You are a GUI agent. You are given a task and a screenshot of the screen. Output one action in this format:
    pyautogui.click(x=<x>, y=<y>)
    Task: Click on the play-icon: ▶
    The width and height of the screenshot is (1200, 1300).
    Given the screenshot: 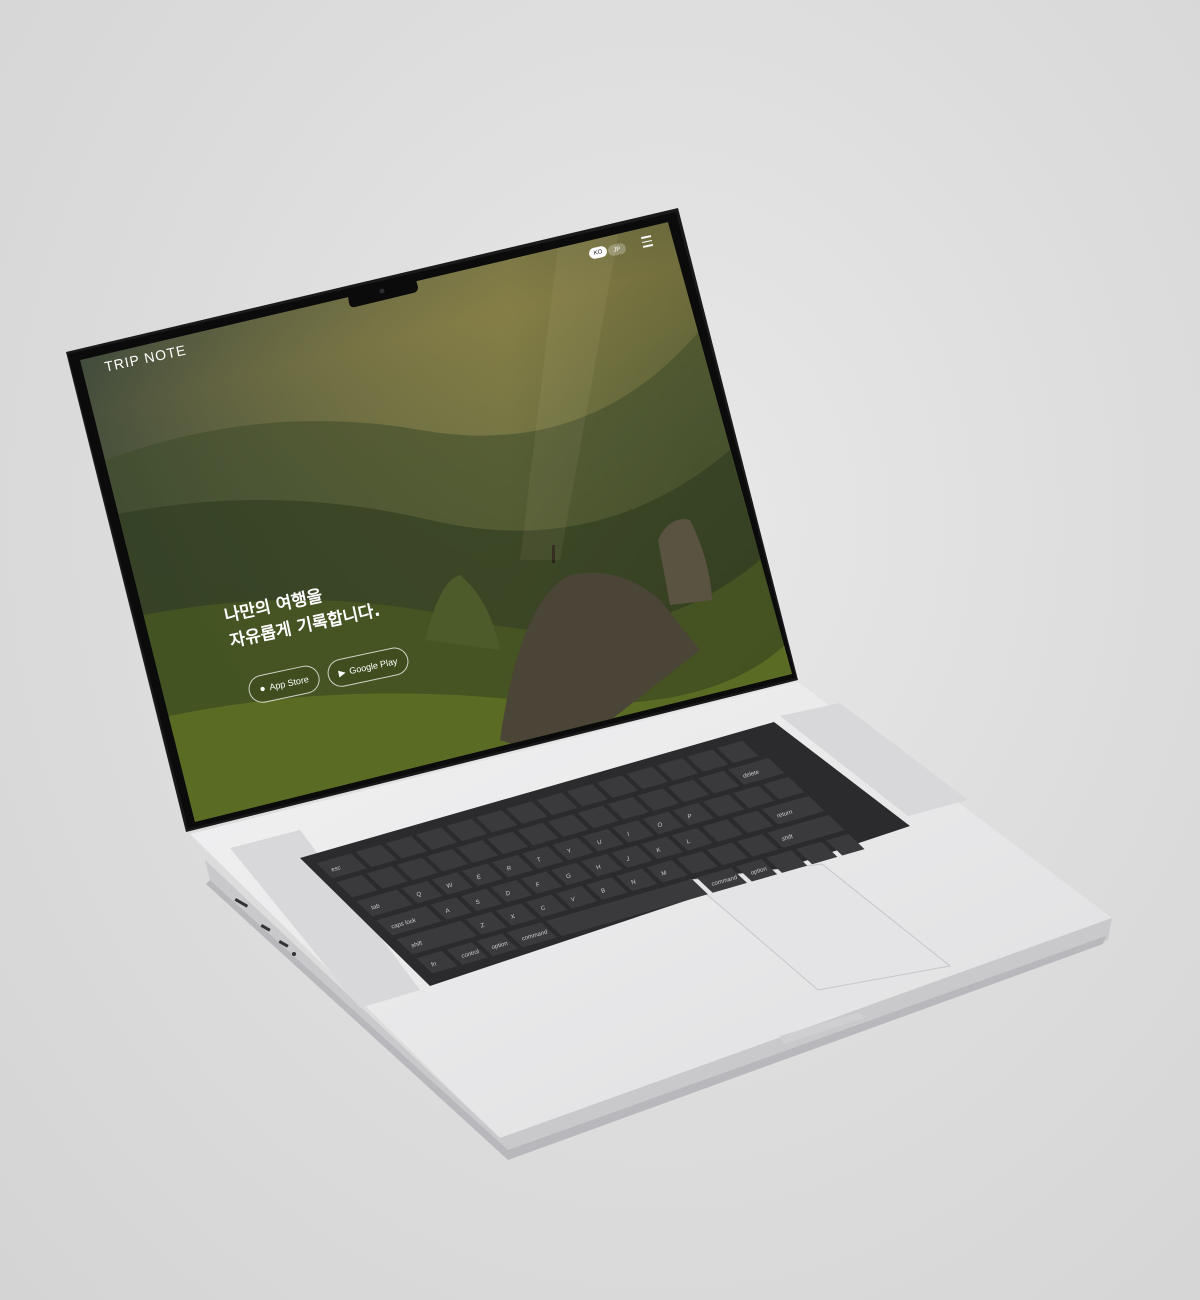 What is the action you would take?
    pyautogui.click(x=342, y=672)
    